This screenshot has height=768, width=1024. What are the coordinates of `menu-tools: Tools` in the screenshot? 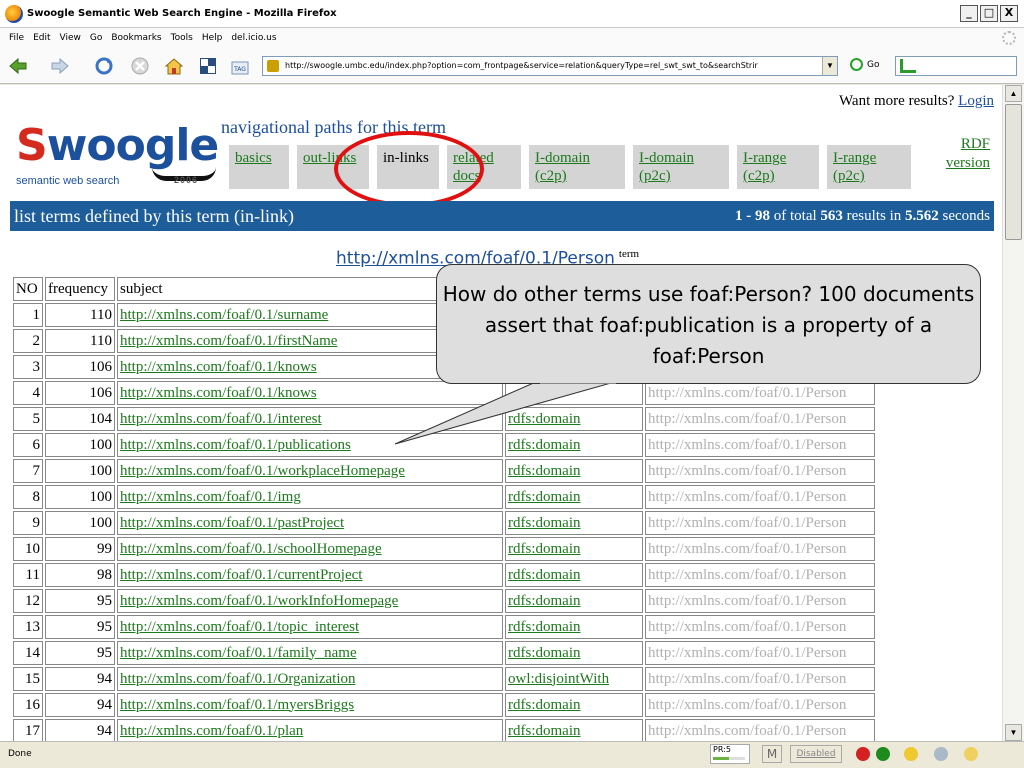 It's located at (182, 38).